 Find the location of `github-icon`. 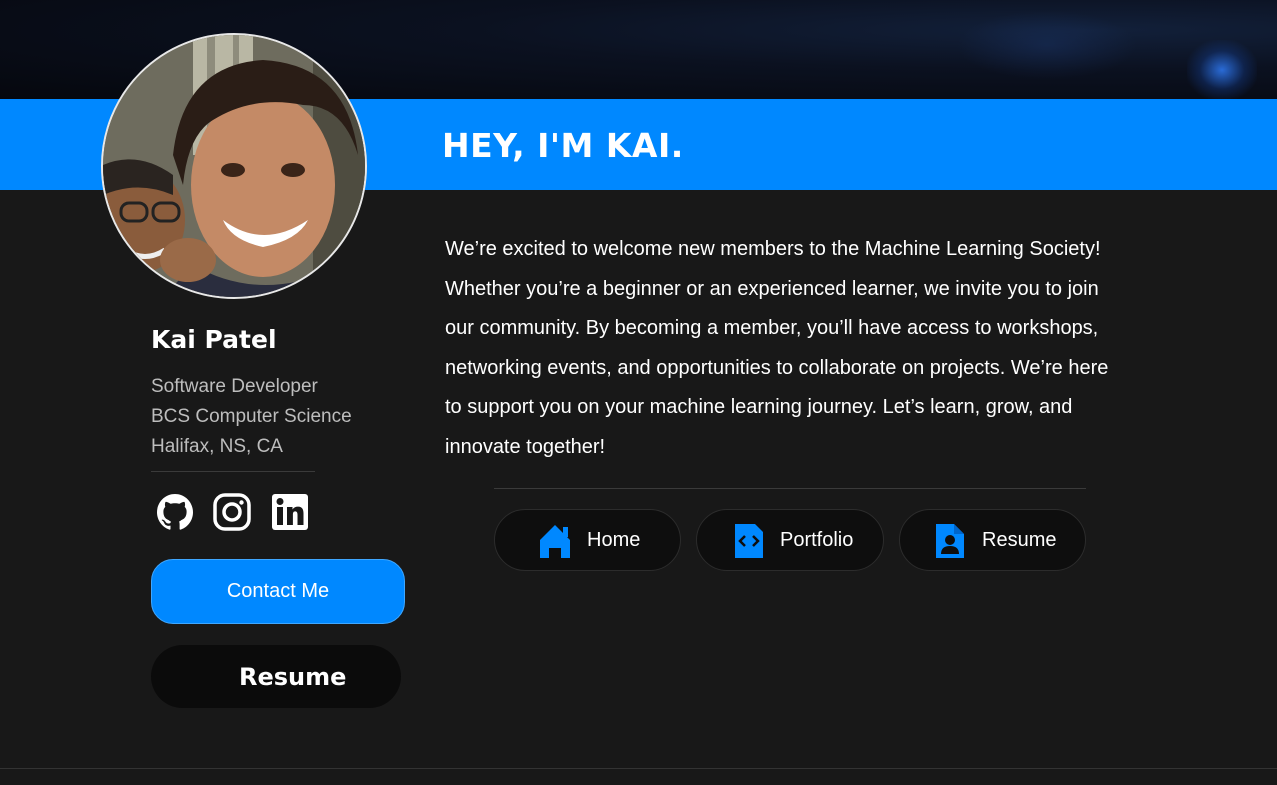

github-icon is located at coordinates (175, 512).